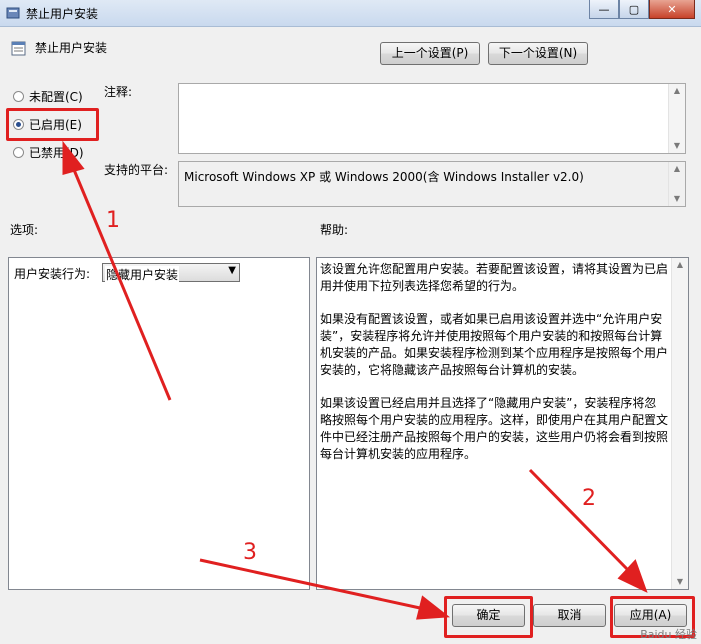 The width and height of the screenshot is (701, 644). I want to click on annotation-number-2: 2, so click(589, 498).